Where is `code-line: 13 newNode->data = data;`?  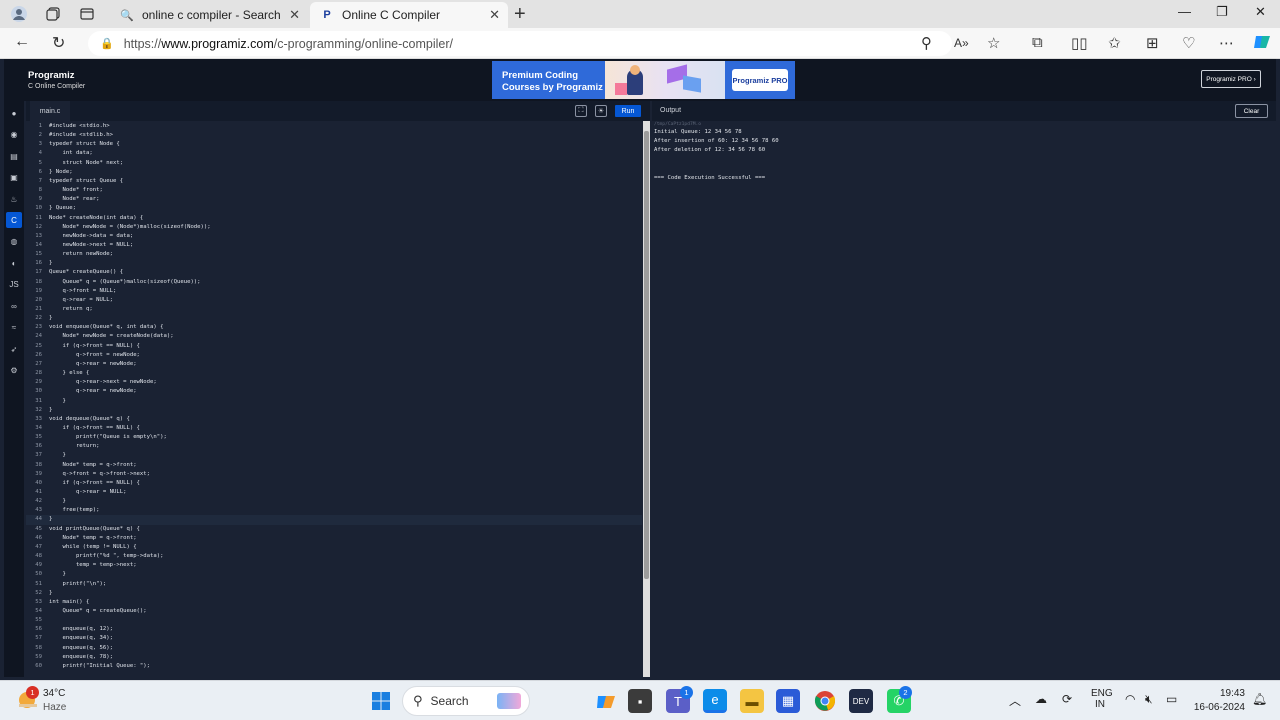
code-line: 13 newNode->data = data; is located at coordinates (334, 236).